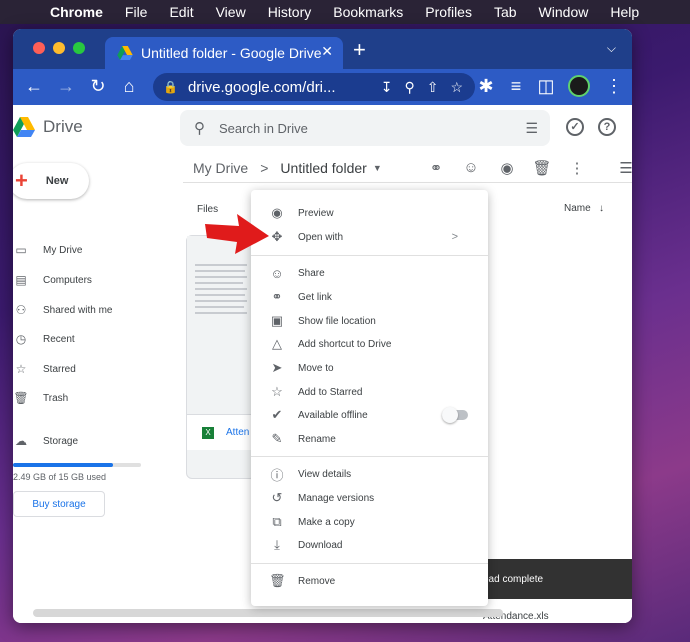  What do you see at coordinates (369, 415) in the screenshot?
I see `menu-item-available-offline: ✔ Available offline` at bounding box center [369, 415].